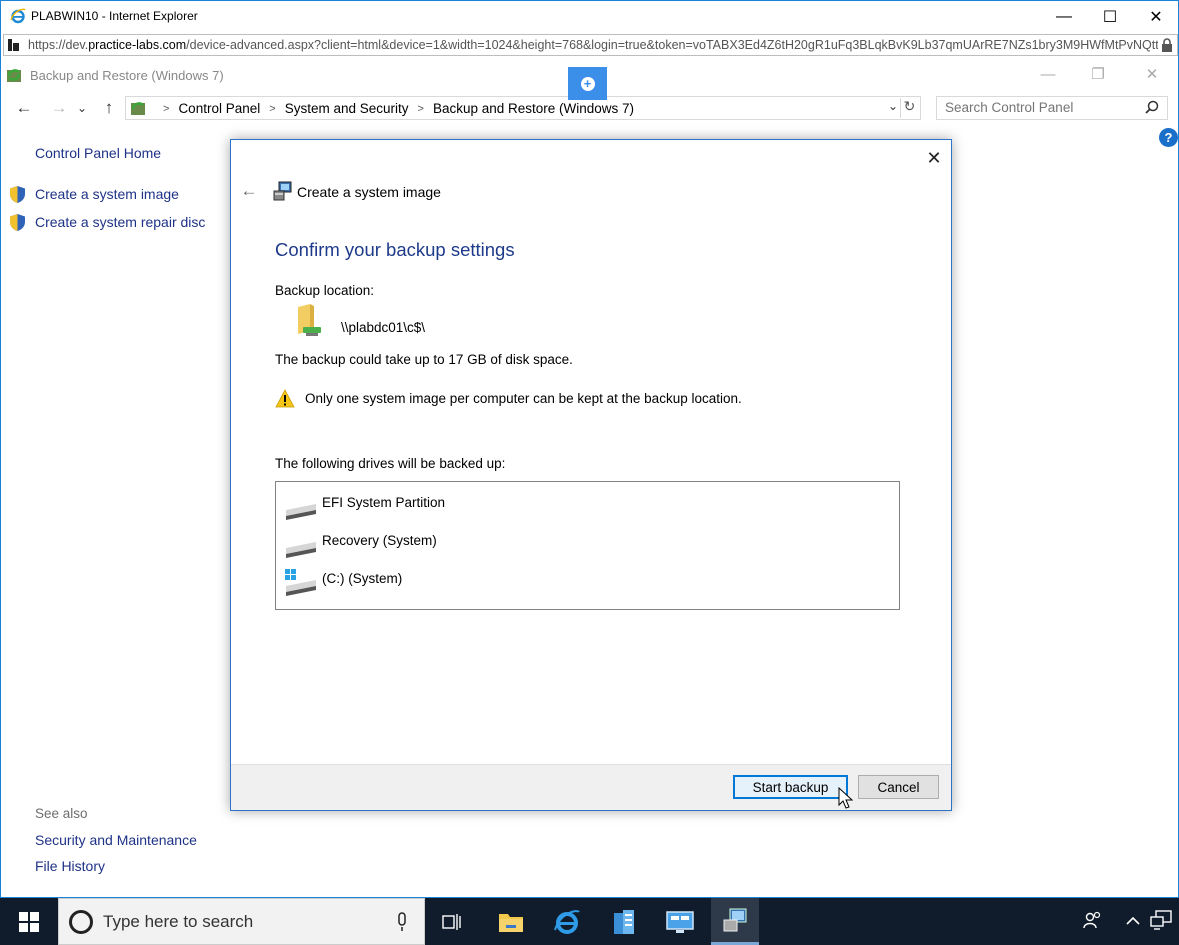 The height and width of the screenshot is (945, 1179). I want to click on task-view-icon, so click(451, 921).